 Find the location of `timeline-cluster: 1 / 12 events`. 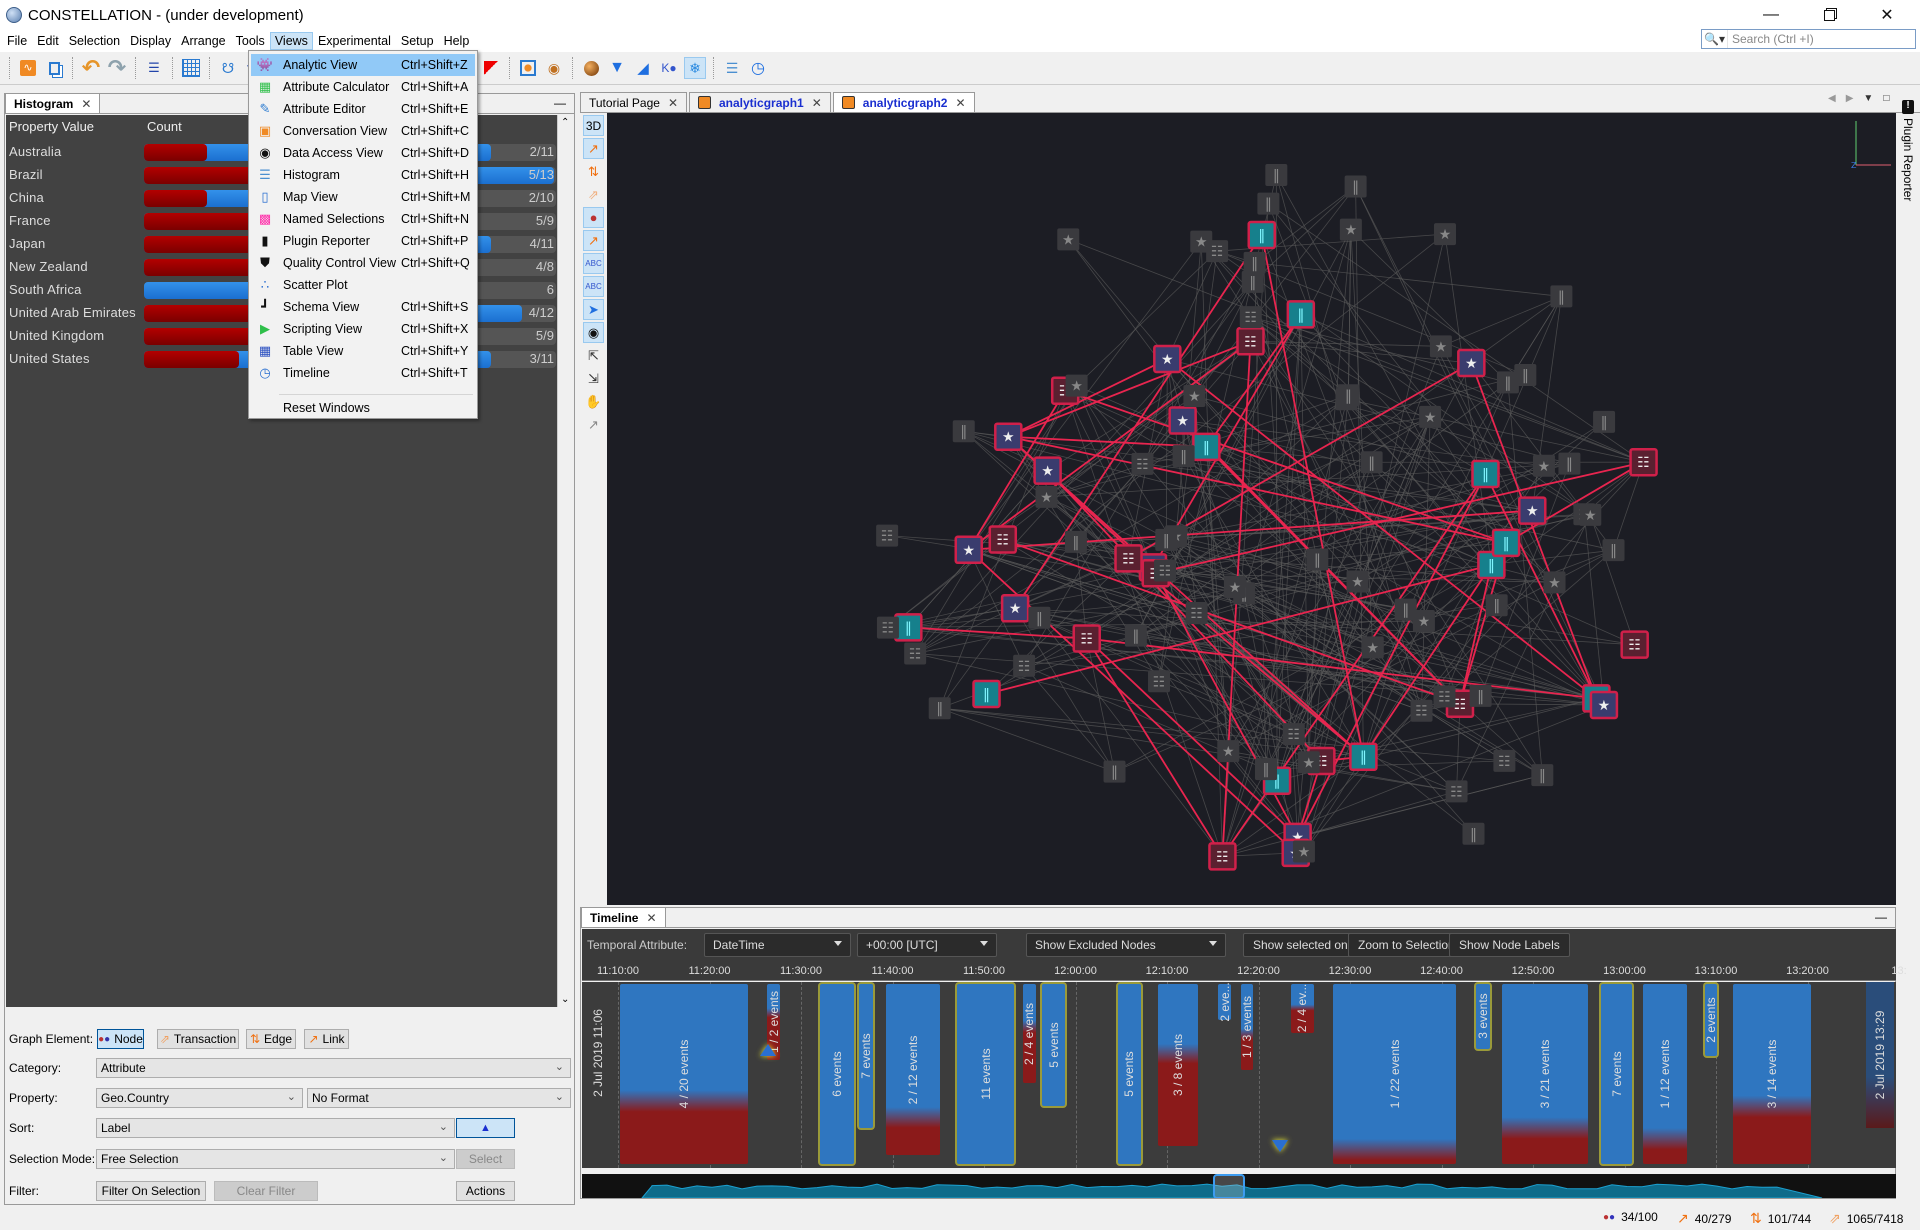

timeline-cluster: 1 / 12 events is located at coordinates (1665, 1074).